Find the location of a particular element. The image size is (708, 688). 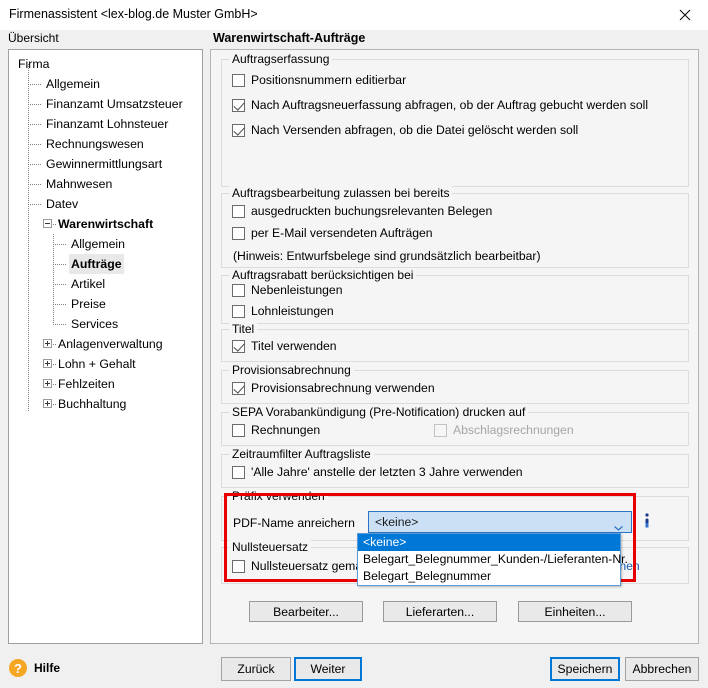

checkbox-lohnleistungen is located at coordinates (238, 311).